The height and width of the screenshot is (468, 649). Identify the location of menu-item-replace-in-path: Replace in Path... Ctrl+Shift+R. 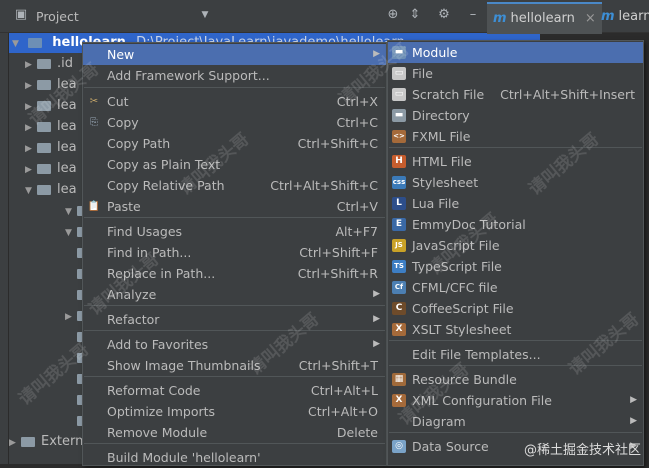
(234, 273).